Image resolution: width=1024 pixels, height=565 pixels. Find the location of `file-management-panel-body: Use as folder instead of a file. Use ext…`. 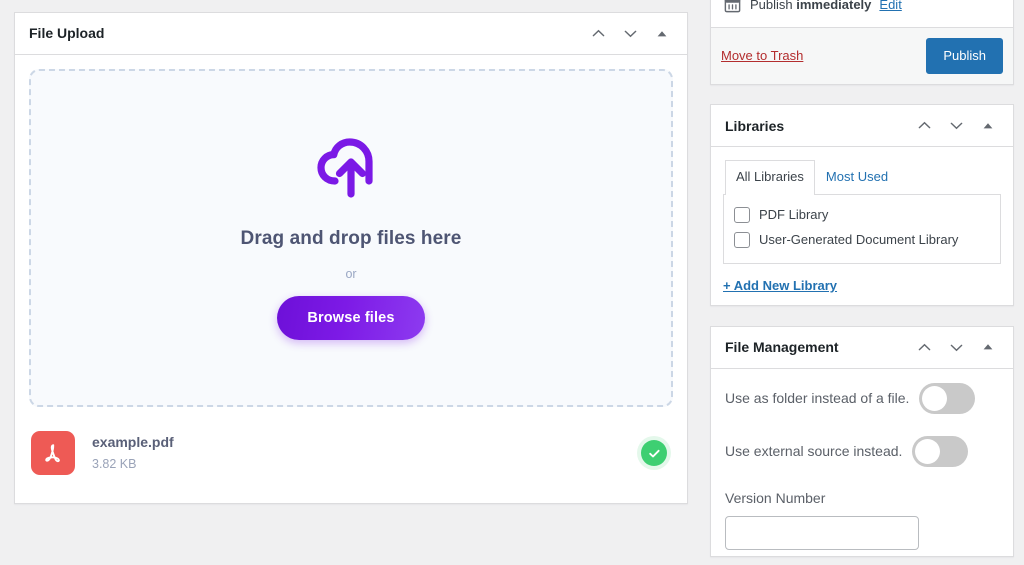

file-management-panel-body: Use as folder instead of a file. Use ext… is located at coordinates (862, 463).